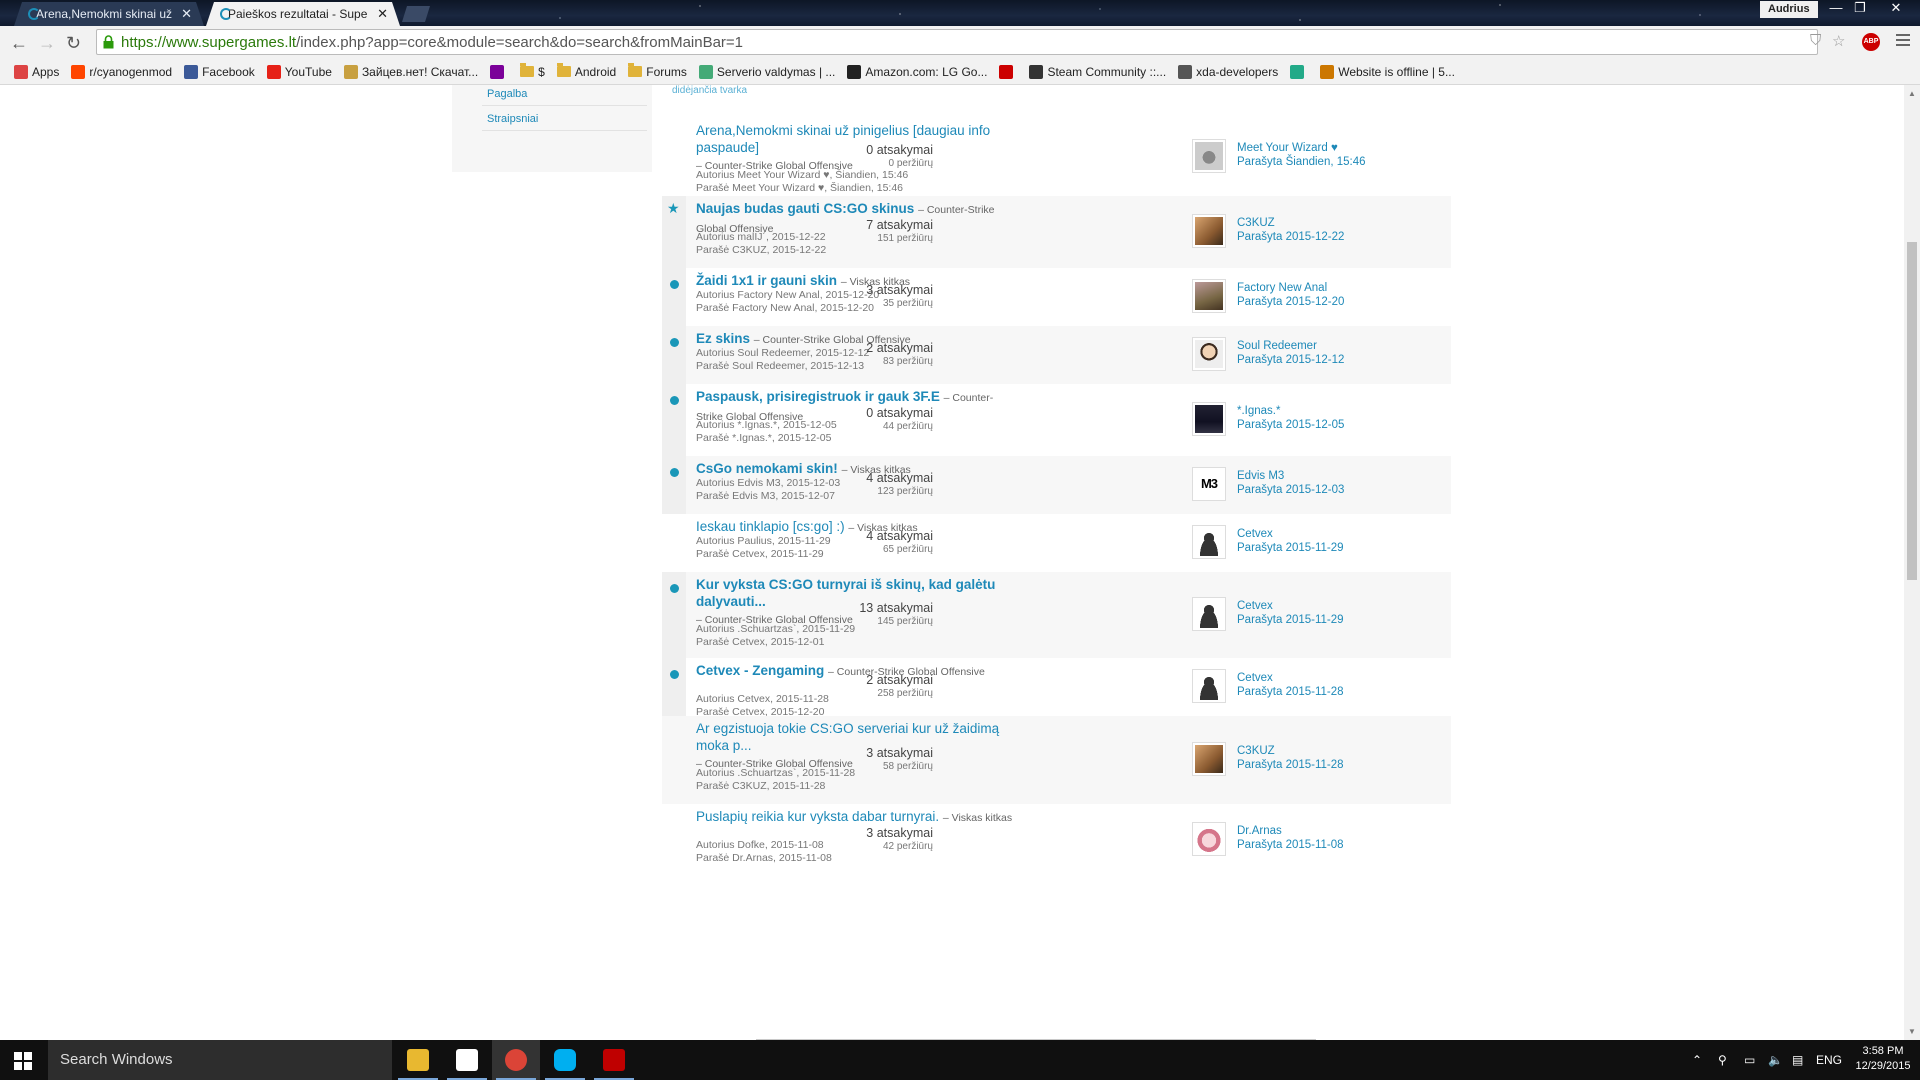 This screenshot has height=1080, width=1920. I want to click on filezilla-icon, so click(614, 1060).